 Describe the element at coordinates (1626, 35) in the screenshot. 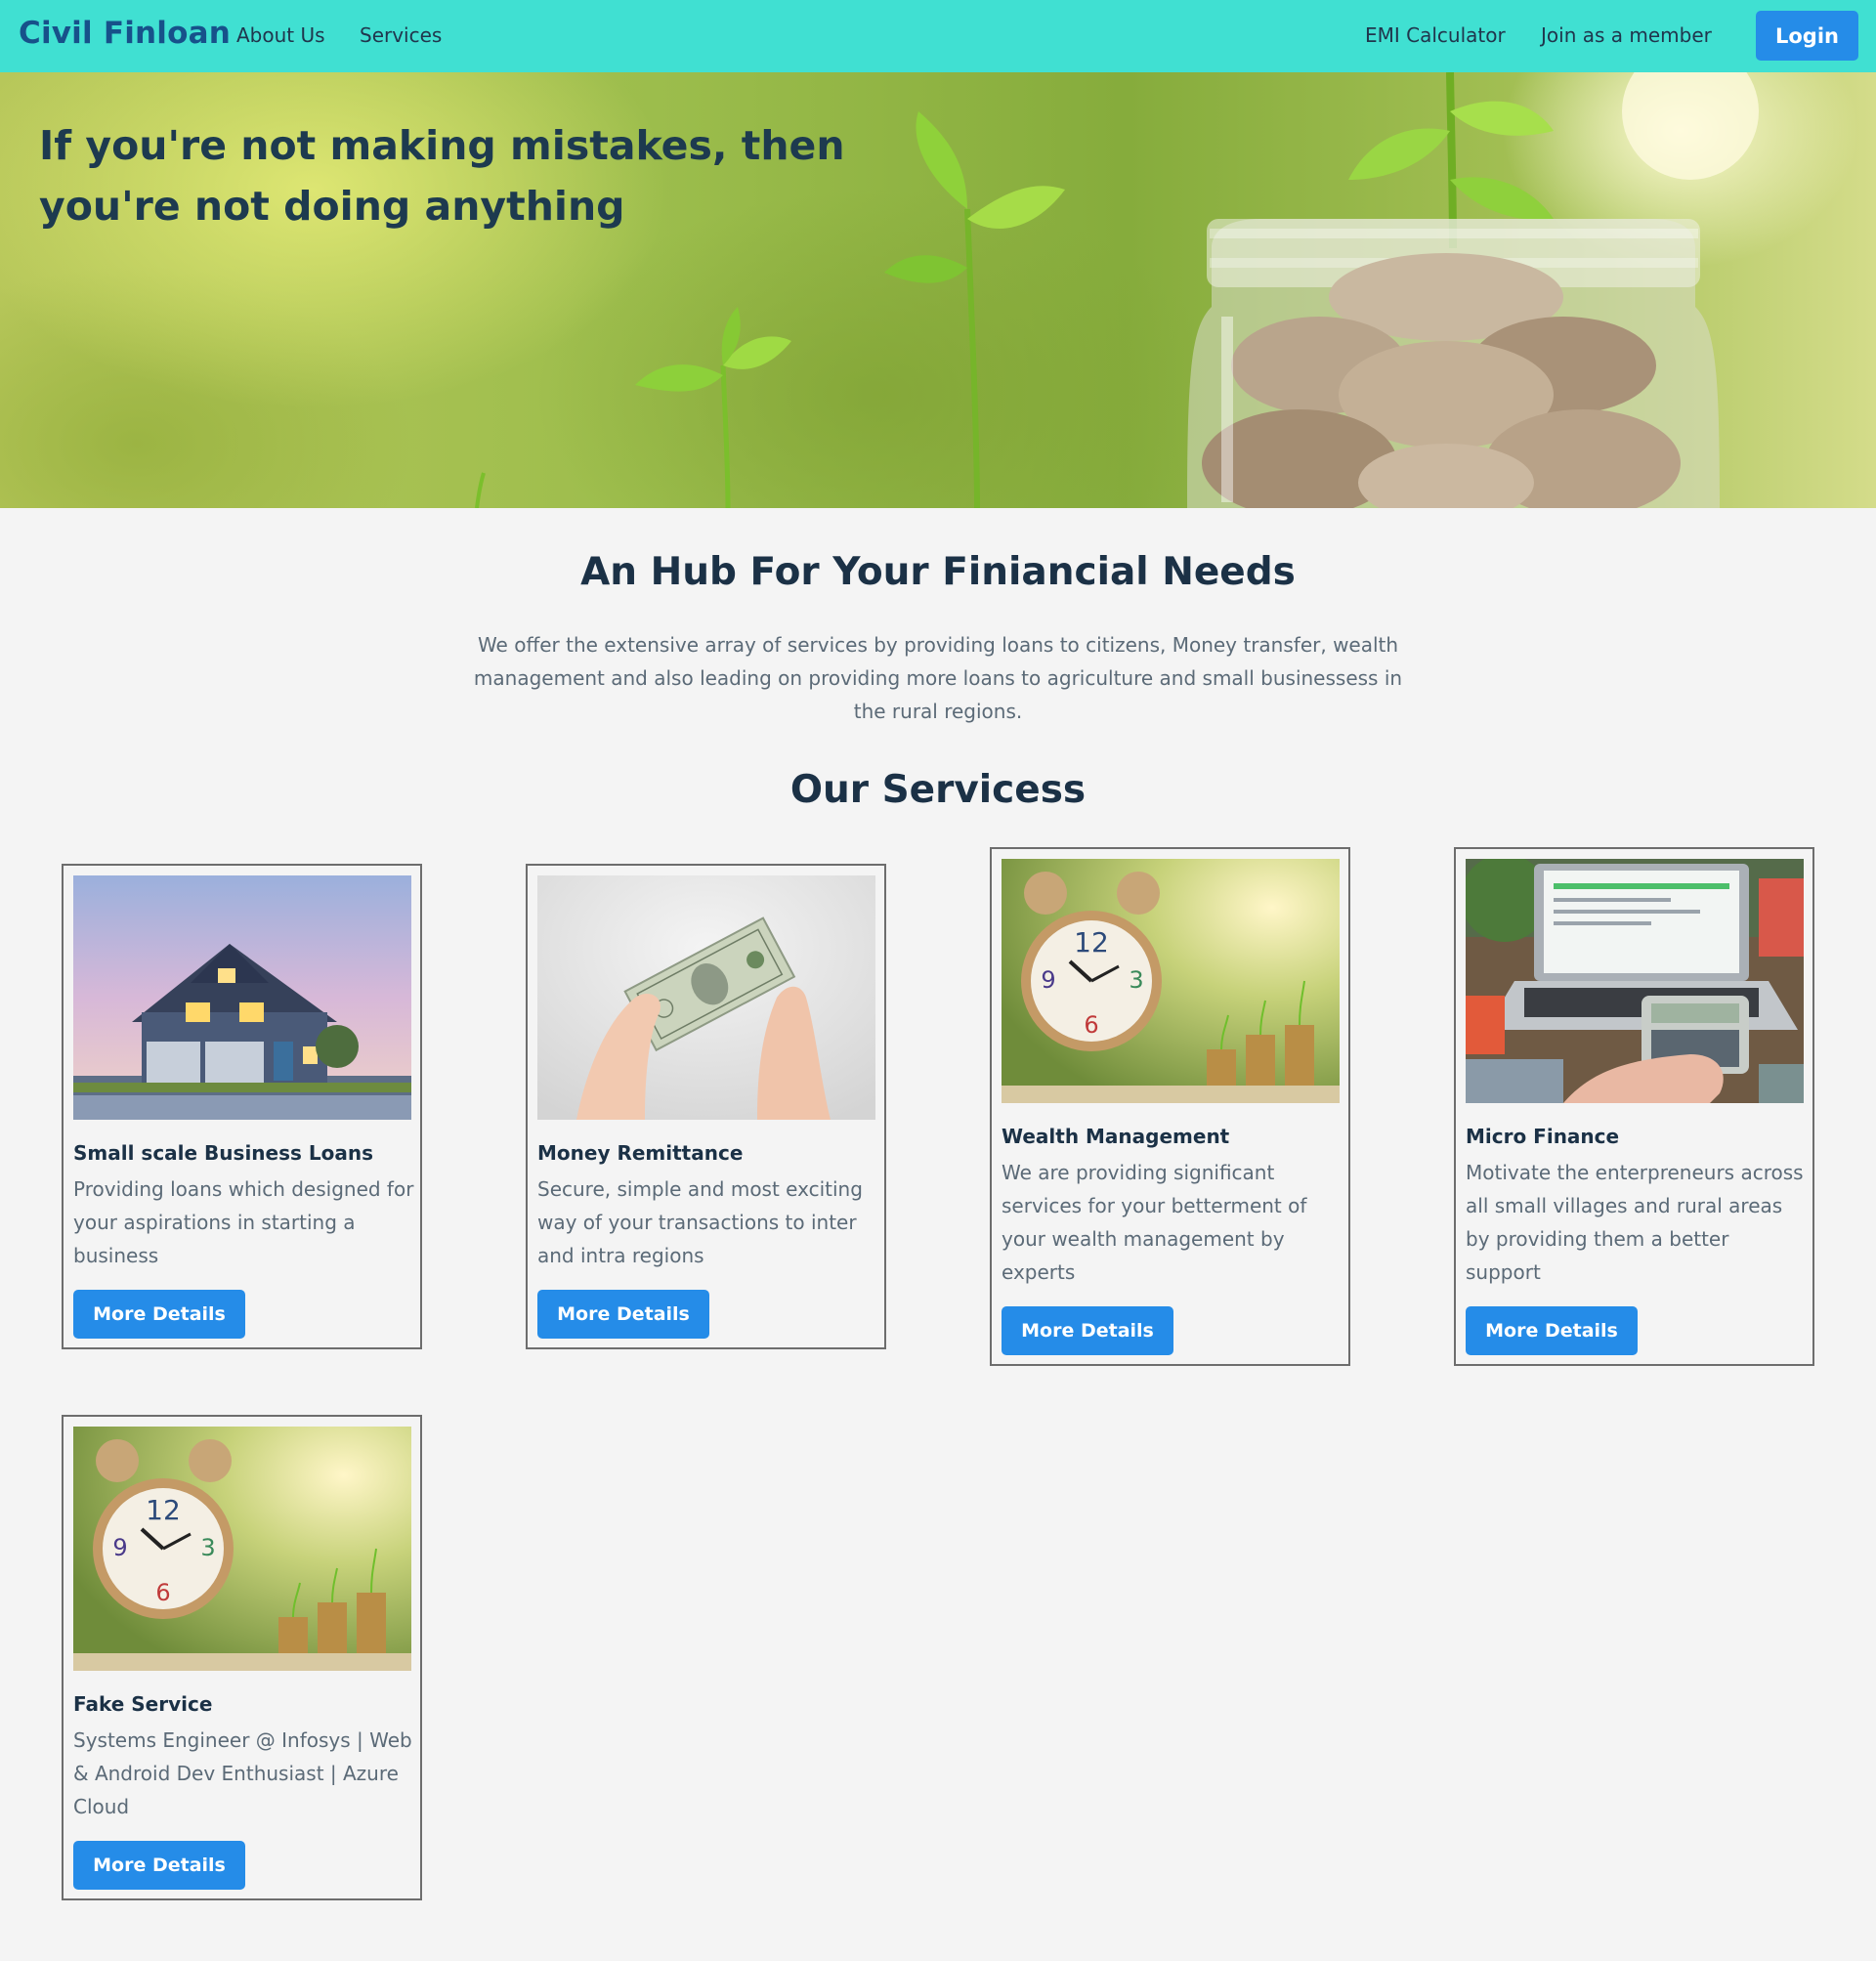

I see `nav-join-member: Join as a member` at that location.